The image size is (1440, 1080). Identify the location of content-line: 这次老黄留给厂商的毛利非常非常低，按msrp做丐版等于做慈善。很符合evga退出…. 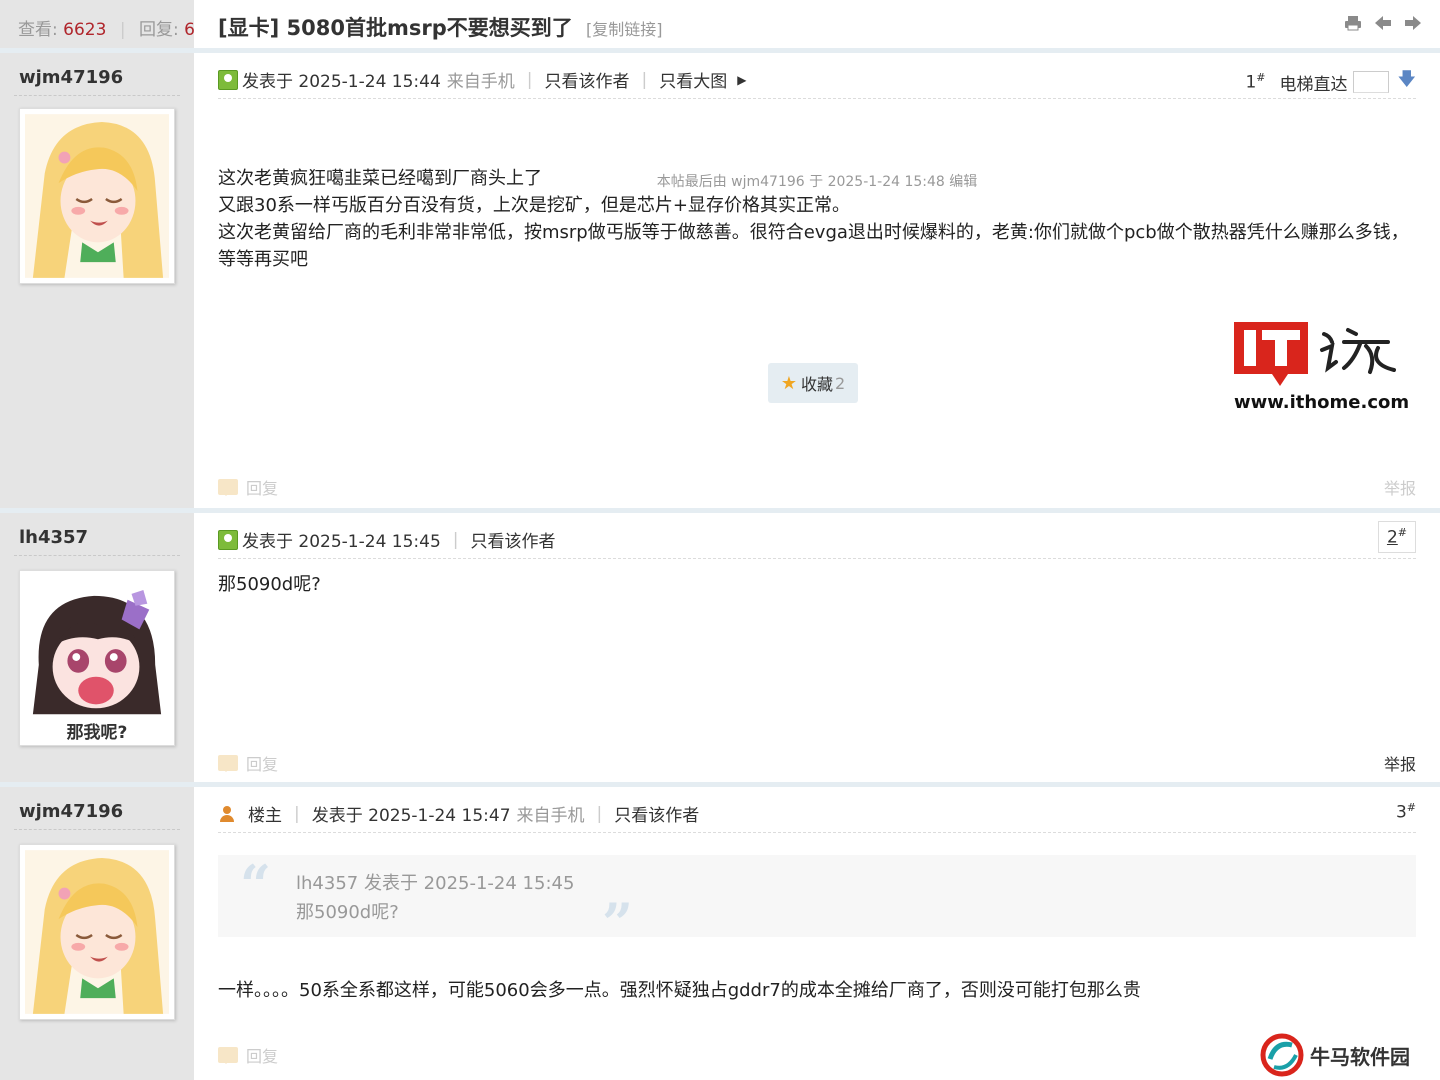
(813, 246).